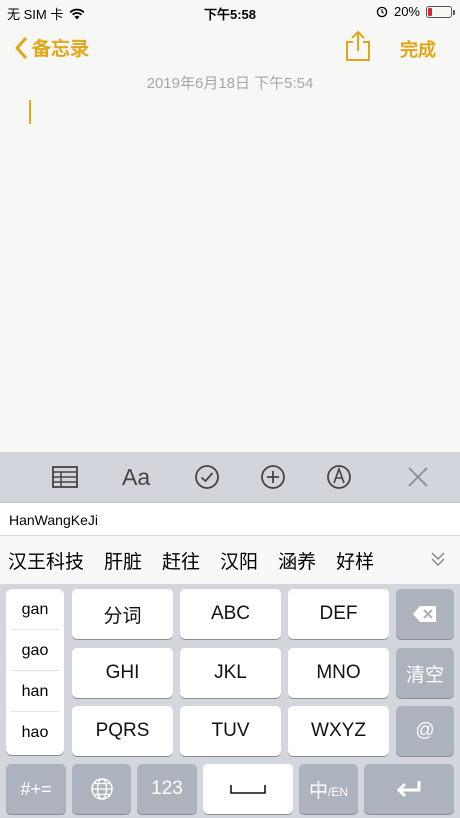 The image size is (460, 818). What do you see at coordinates (338, 792) in the screenshot?
I see `language-sub: /EN` at bounding box center [338, 792].